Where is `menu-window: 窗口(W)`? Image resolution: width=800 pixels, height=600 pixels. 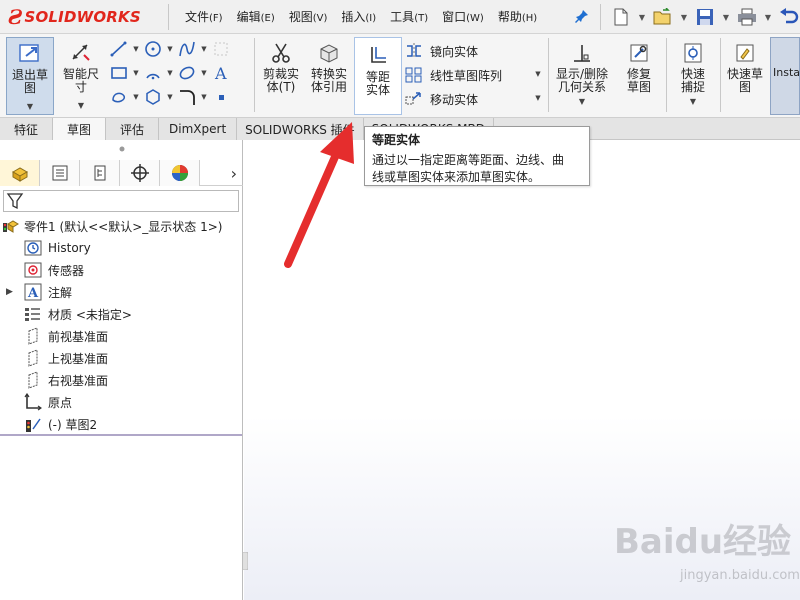 menu-window: 窗口(W) is located at coordinates (463, 16).